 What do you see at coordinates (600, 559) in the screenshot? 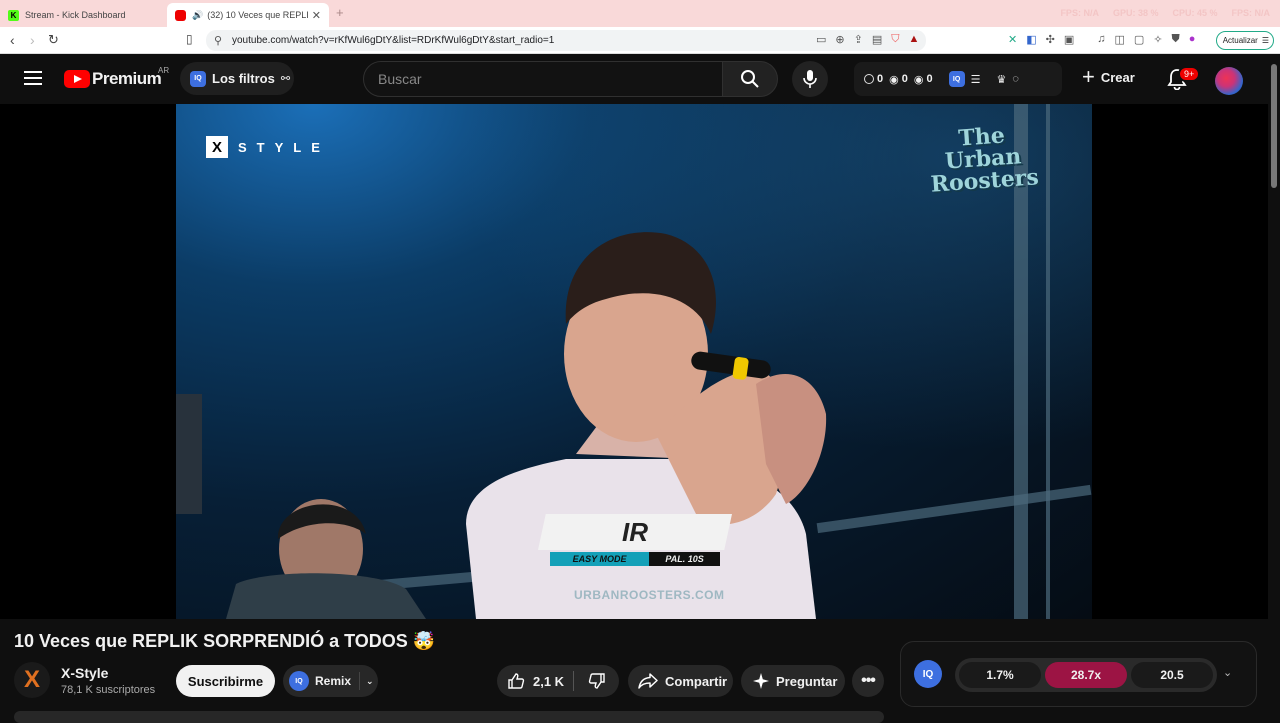
I see `mode-label: EASY MODE` at bounding box center [600, 559].